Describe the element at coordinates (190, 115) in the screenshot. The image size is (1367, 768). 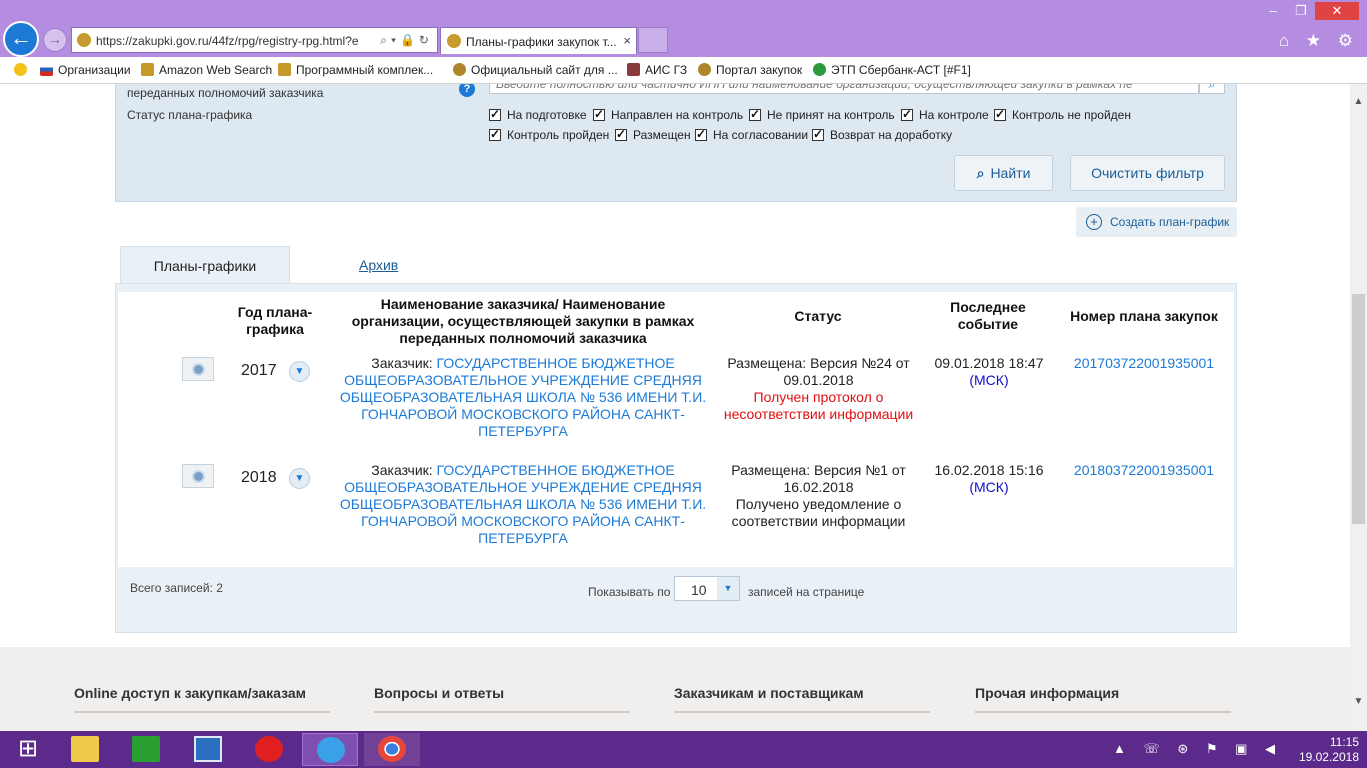
I see `filter-label-status: Статус плана-графика` at that location.